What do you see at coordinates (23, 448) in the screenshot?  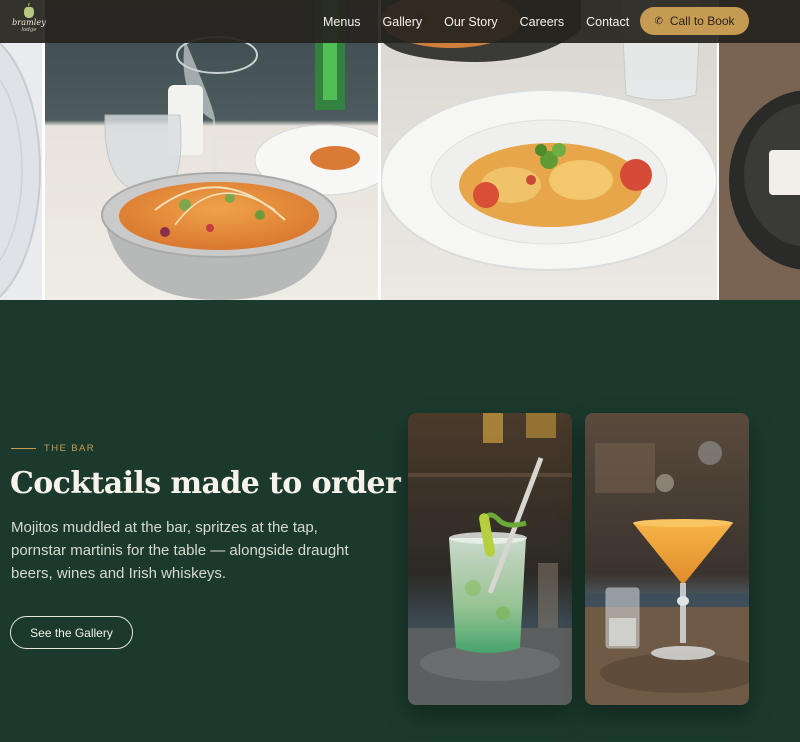 I see `eyebrow-rule` at bounding box center [23, 448].